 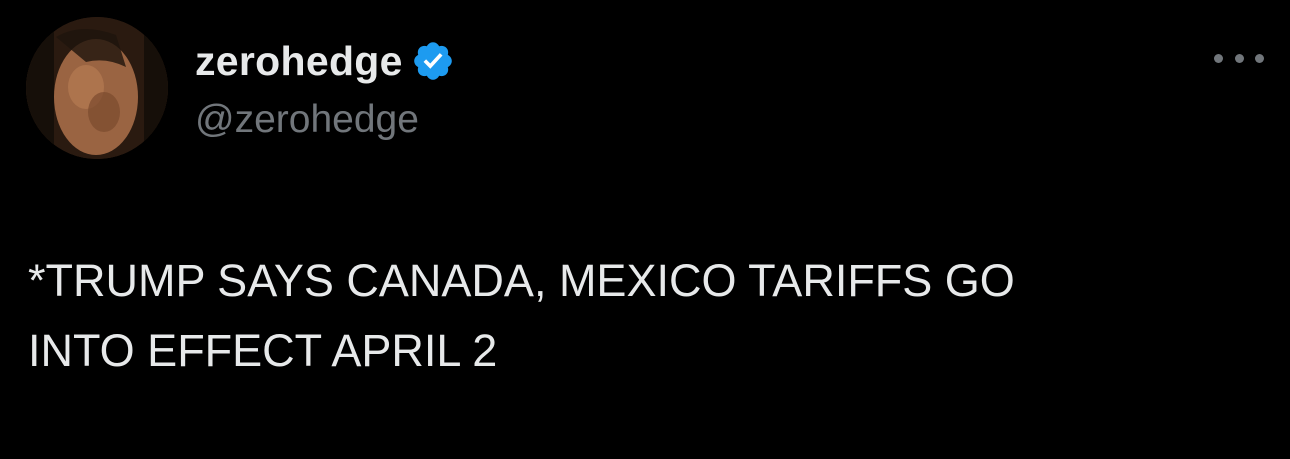 I want to click on more-options-icon, so click(x=1239, y=58).